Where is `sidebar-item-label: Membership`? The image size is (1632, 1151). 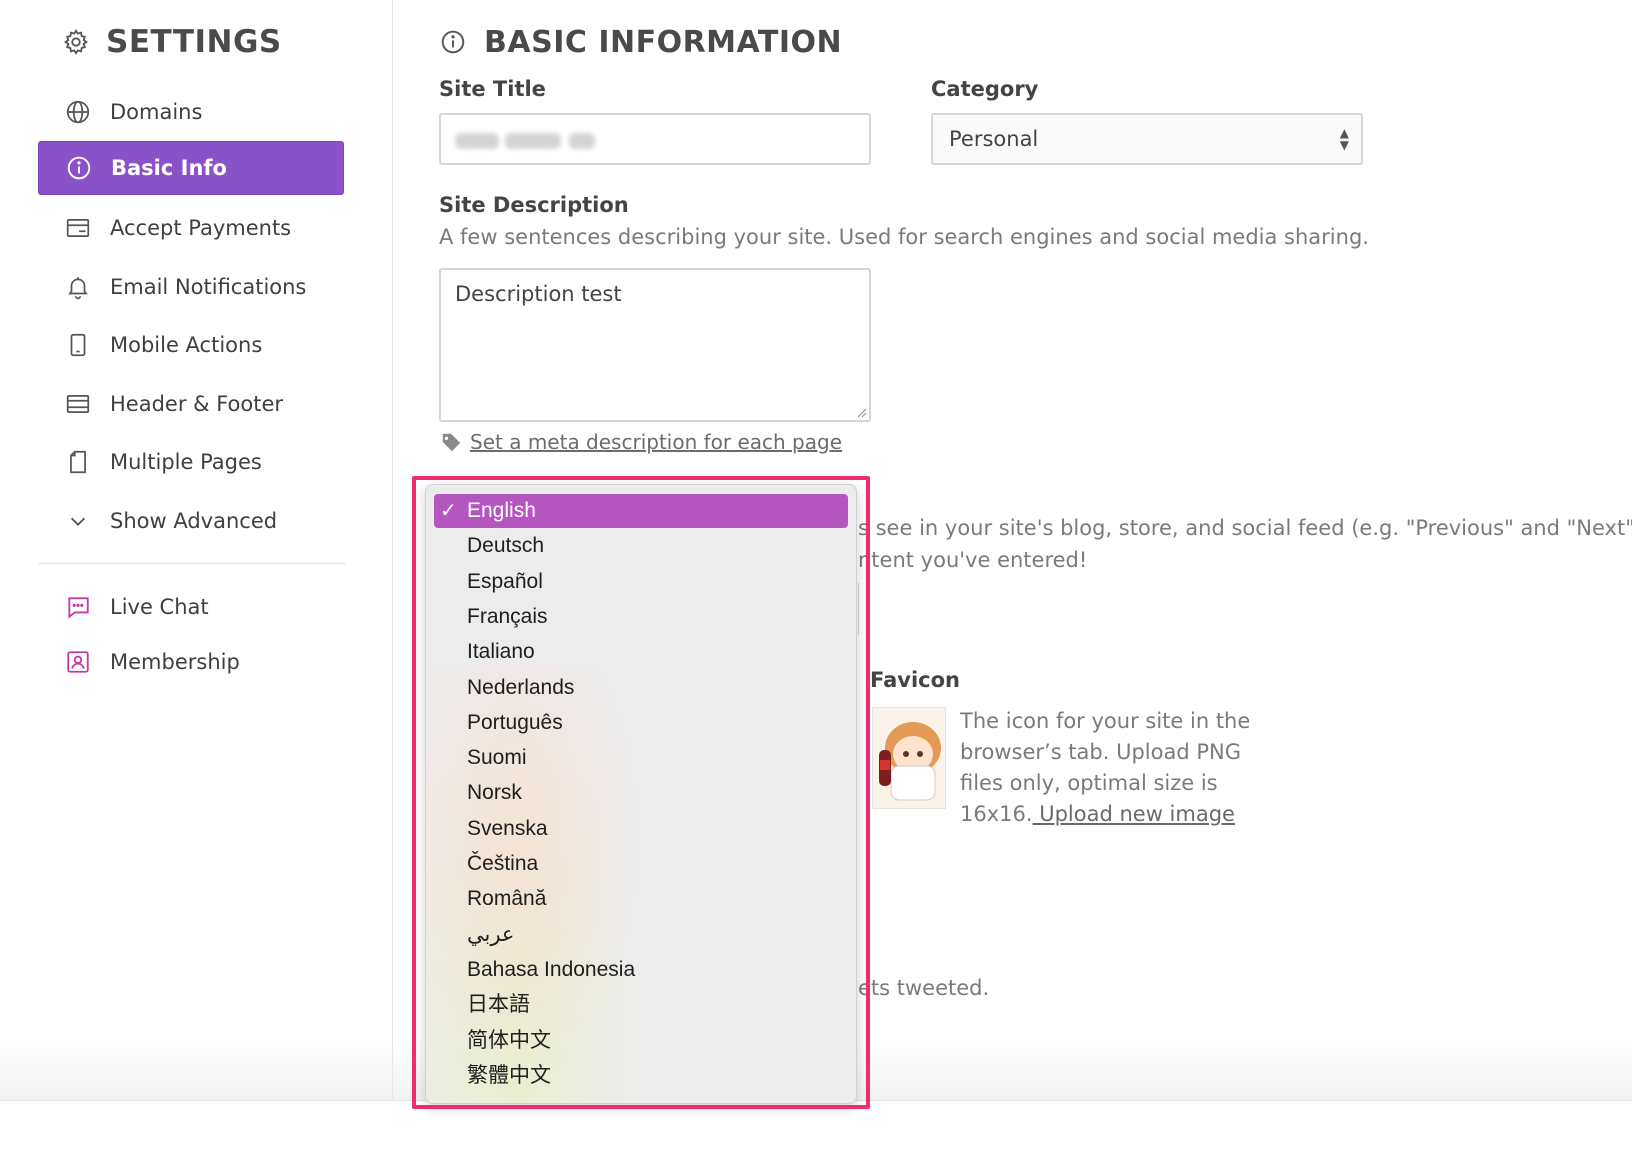
sidebar-item-label: Membership is located at coordinates (175, 662).